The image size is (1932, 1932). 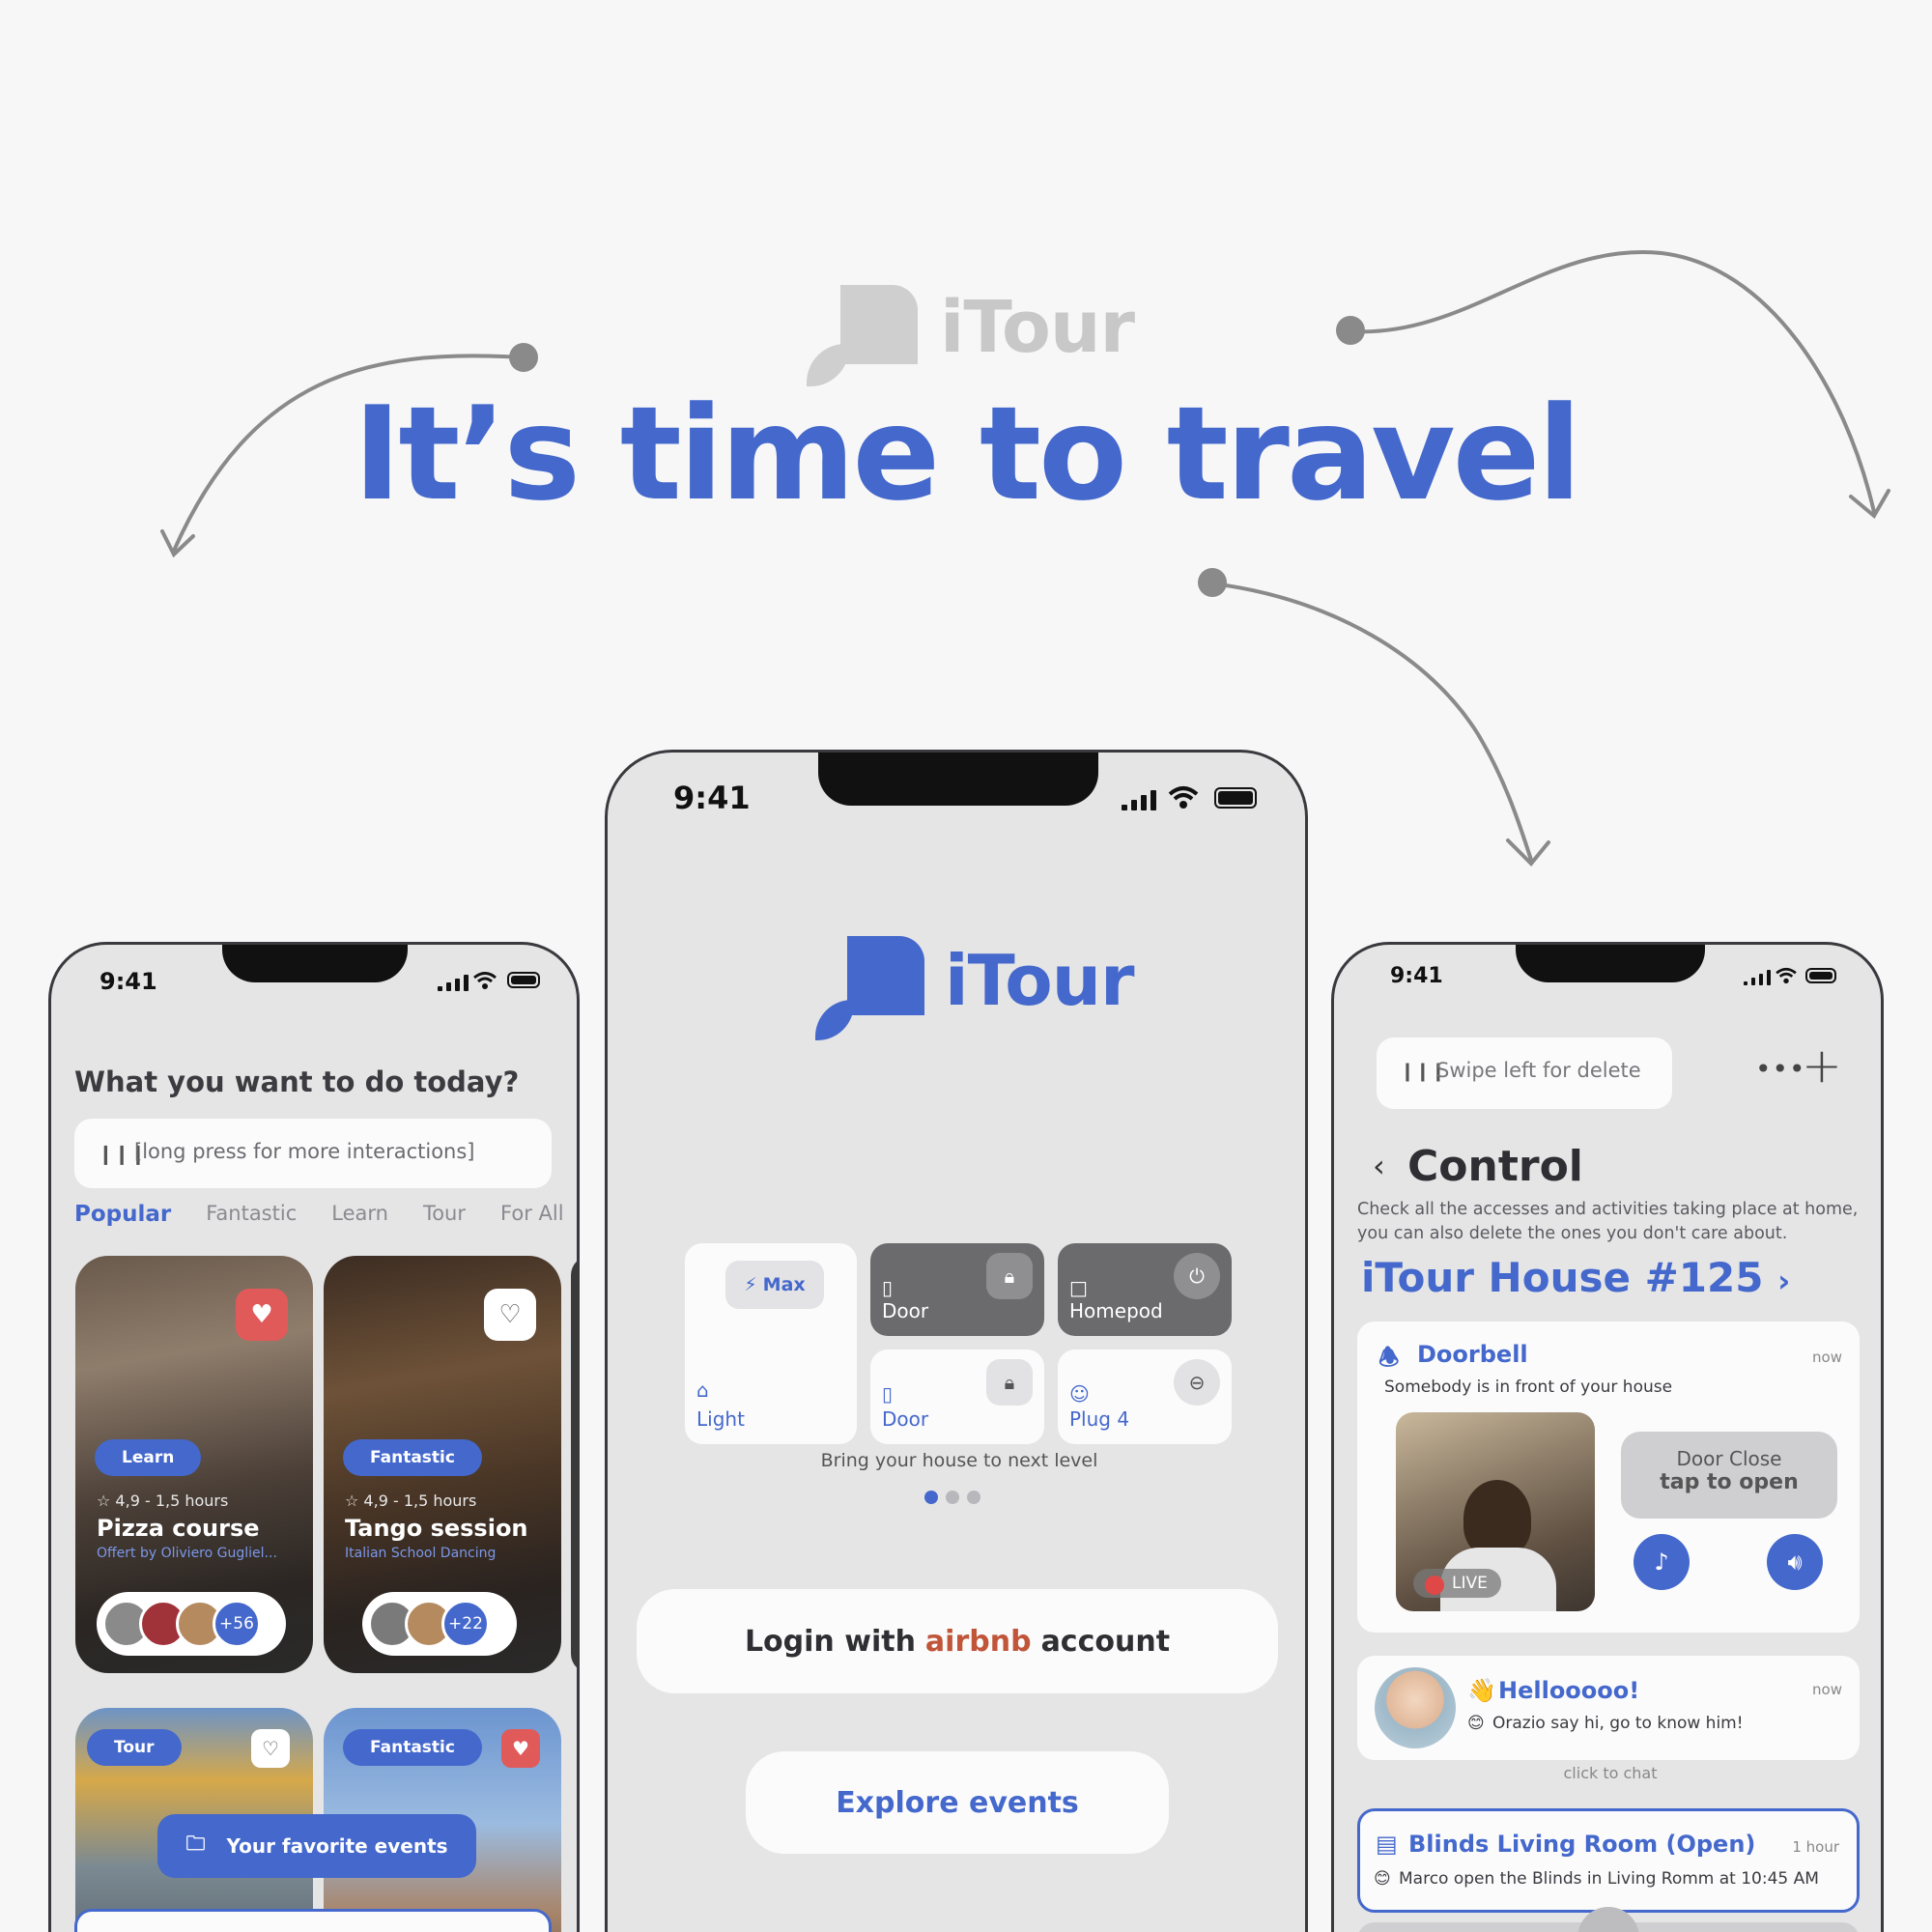 What do you see at coordinates (1569, 1690) in the screenshot?
I see `card-title: Hellooooo!` at bounding box center [1569, 1690].